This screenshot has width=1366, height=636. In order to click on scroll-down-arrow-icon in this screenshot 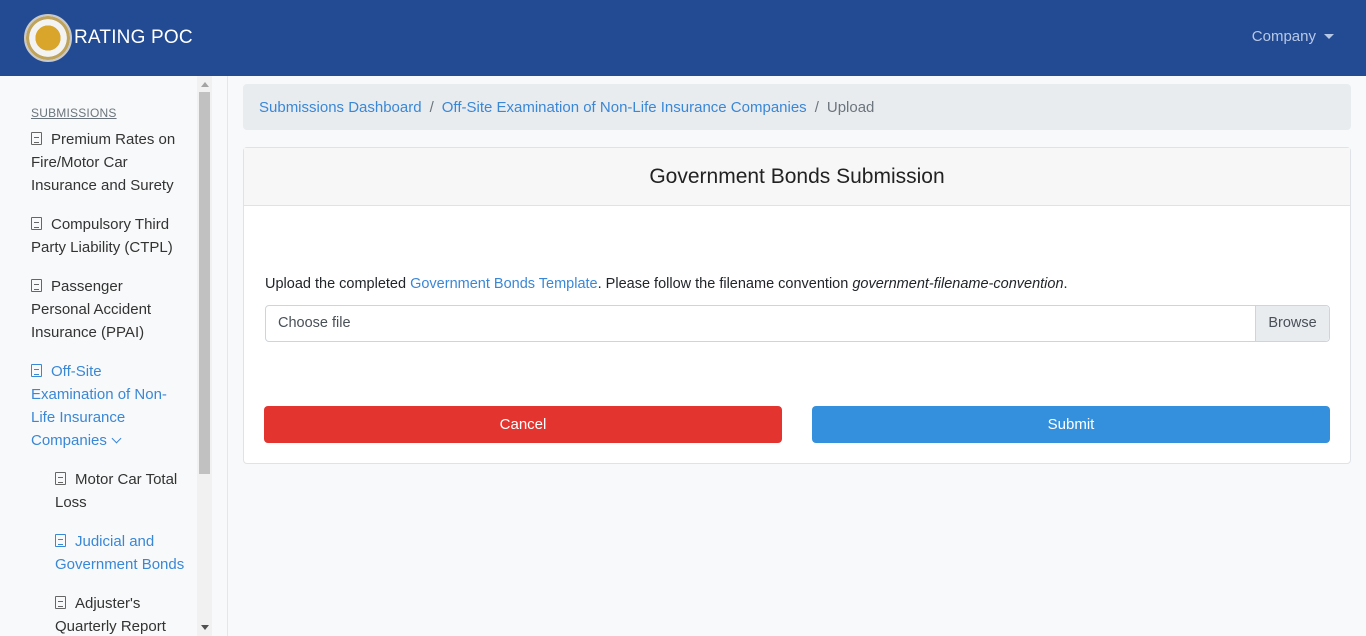, I will do `click(205, 627)`.